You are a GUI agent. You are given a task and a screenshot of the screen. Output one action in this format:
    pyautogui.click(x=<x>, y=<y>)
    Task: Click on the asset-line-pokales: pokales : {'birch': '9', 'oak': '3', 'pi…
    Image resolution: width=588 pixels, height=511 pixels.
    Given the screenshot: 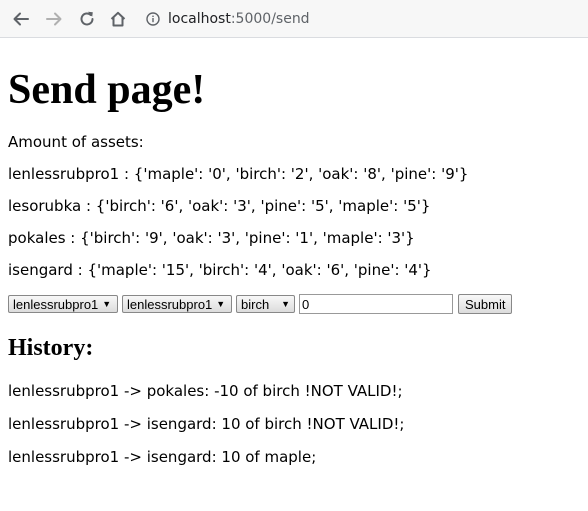 What is the action you would take?
    pyautogui.click(x=211, y=238)
    